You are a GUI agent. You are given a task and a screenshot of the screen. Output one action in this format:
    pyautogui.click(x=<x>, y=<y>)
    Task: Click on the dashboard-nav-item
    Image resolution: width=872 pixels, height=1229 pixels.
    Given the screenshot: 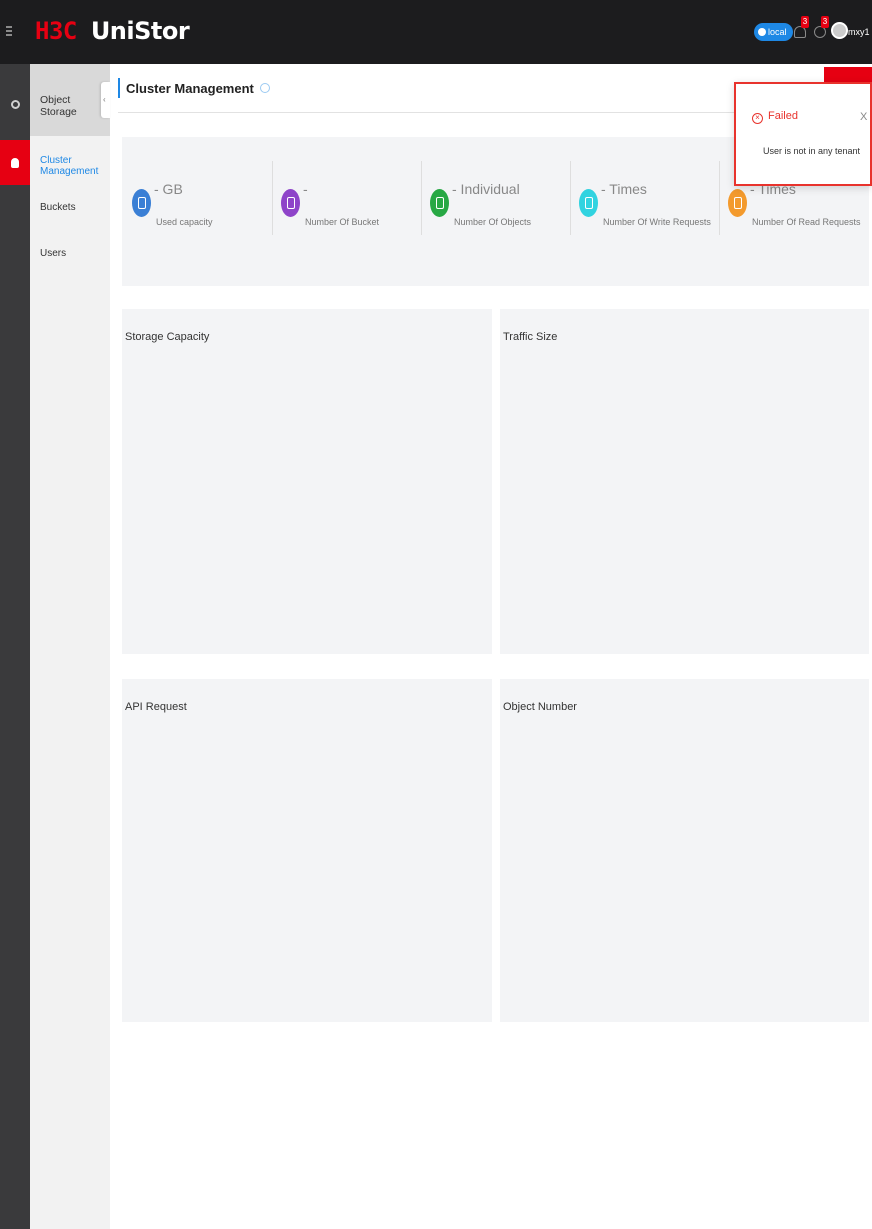 What is the action you would take?
    pyautogui.click(x=15, y=104)
    